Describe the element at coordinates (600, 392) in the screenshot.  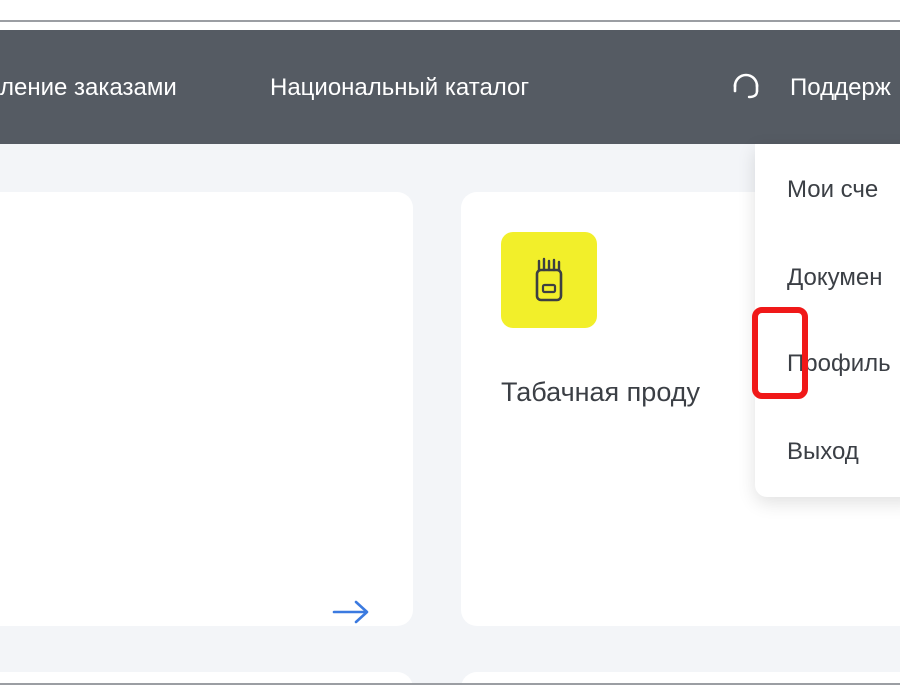
I see `product-title: Табачная проду` at that location.